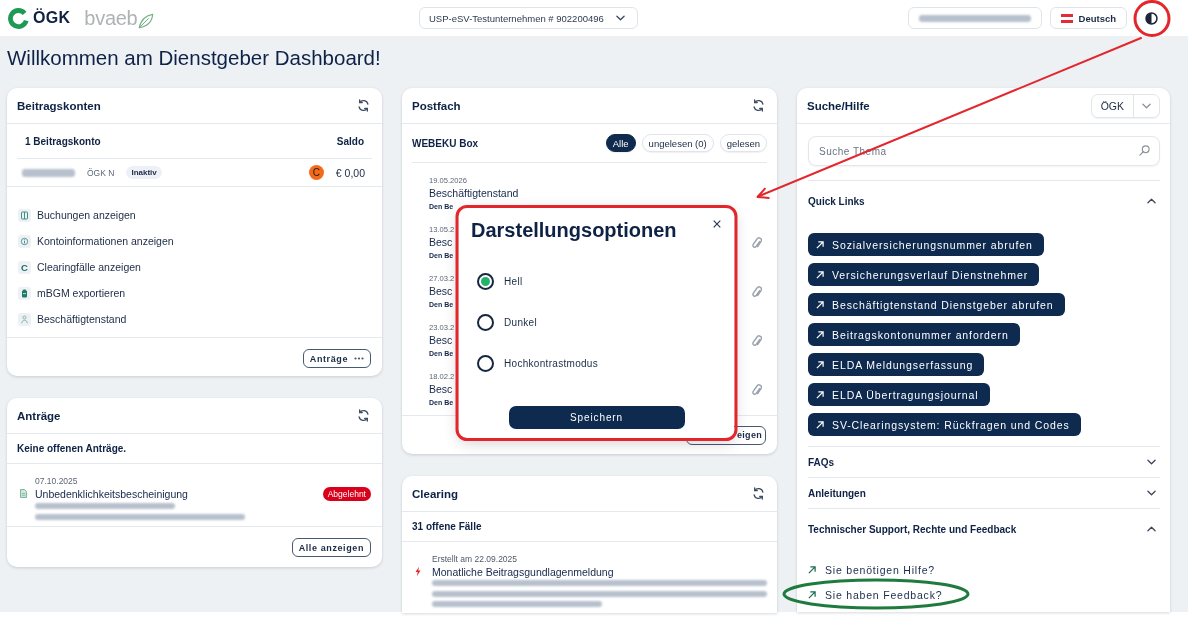  What do you see at coordinates (474, 193) in the screenshot?
I see `message-title: Beschäftigtenstand` at bounding box center [474, 193].